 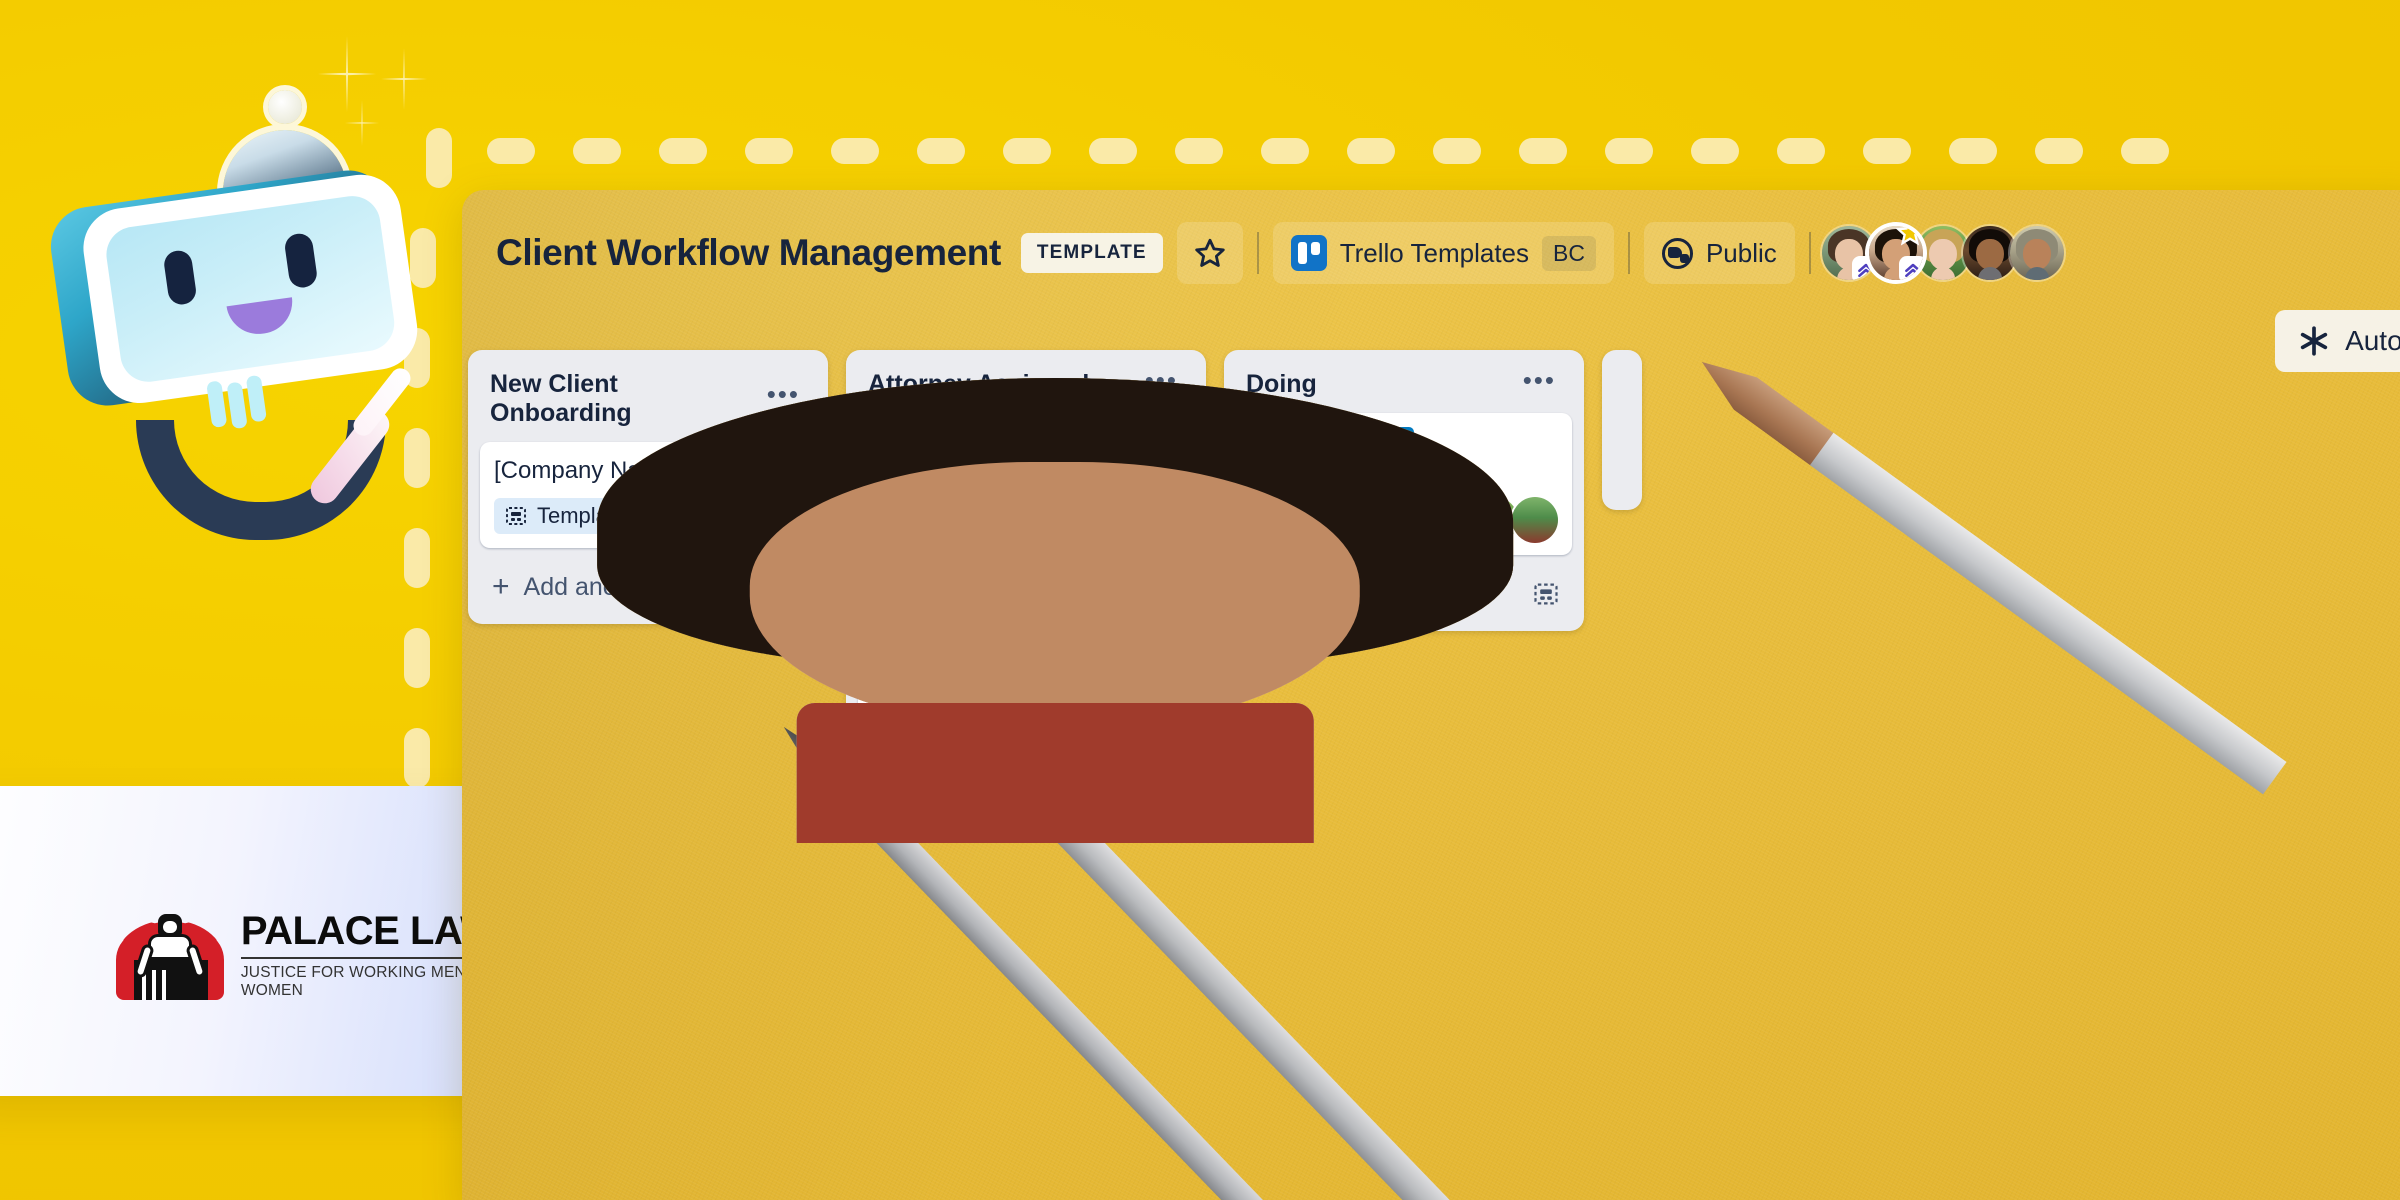 I want to click on visibility-button: Public, so click(x=1719, y=253).